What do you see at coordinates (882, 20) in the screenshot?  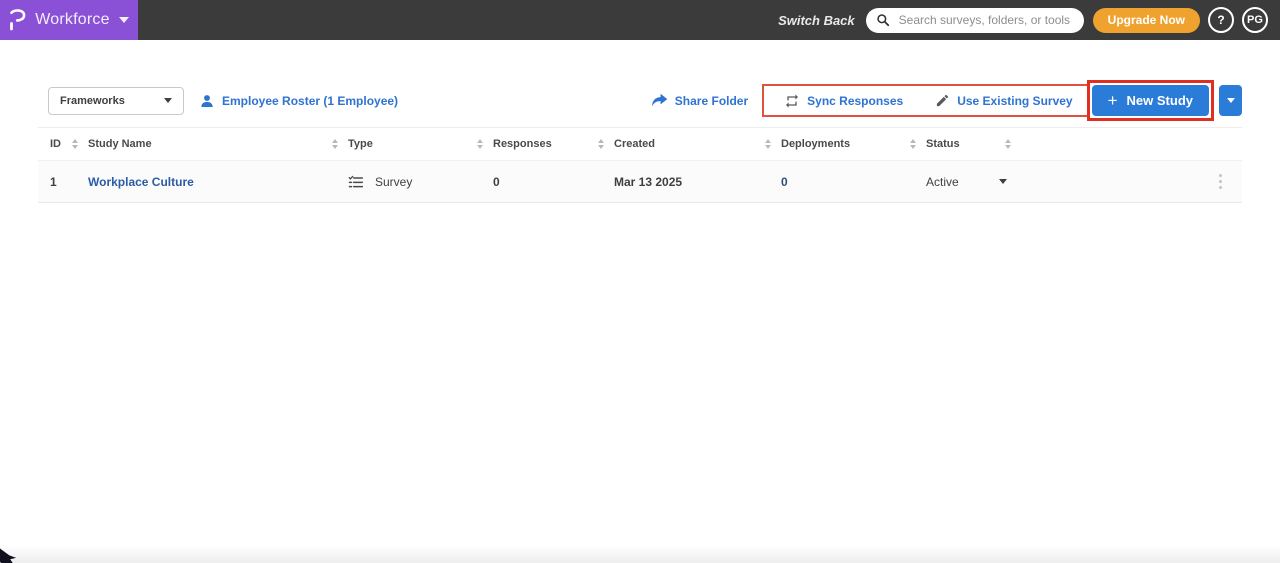 I see `search-icon` at bounding box center [882, 20].